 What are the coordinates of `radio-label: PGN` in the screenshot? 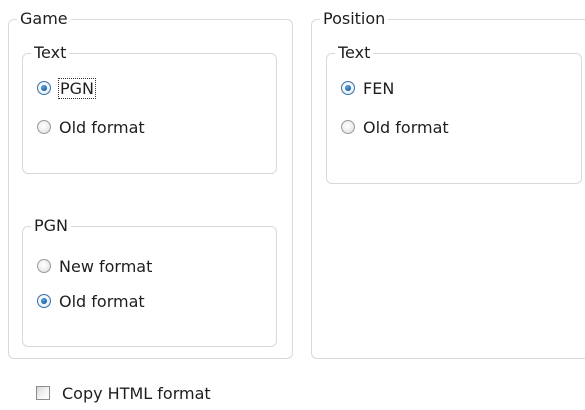 It's located at (77, 88).